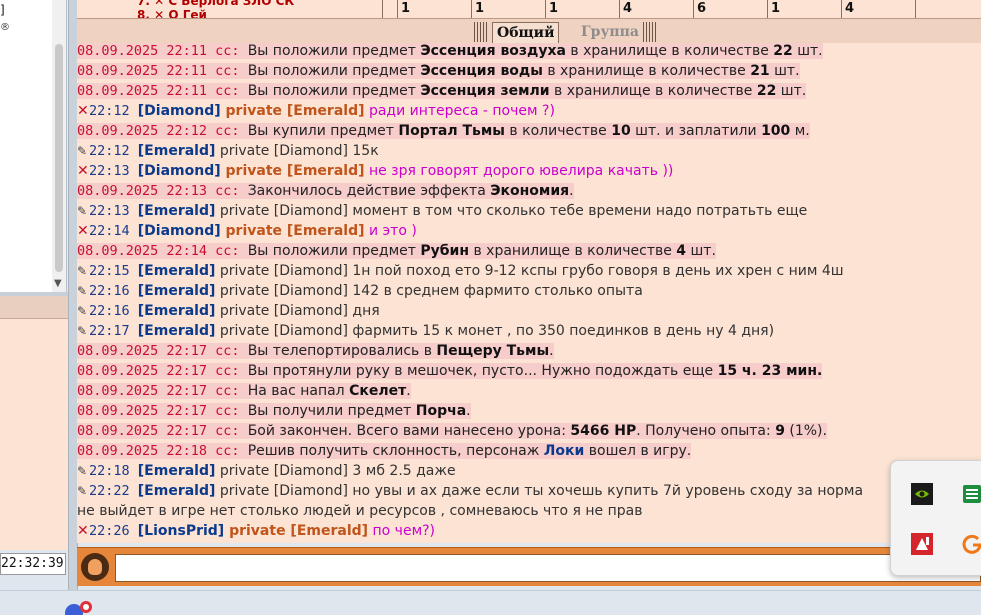  I want to click on number-columns: 1 1 1 4 6 1 4, so click(681, 9).